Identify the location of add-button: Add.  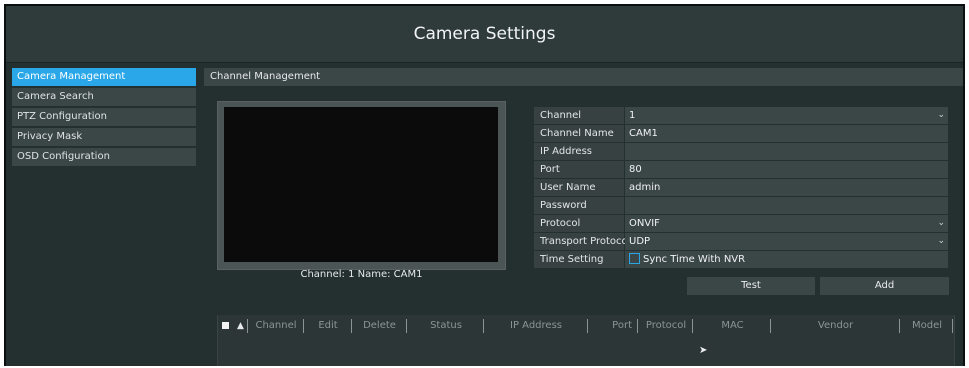
(884, 286).